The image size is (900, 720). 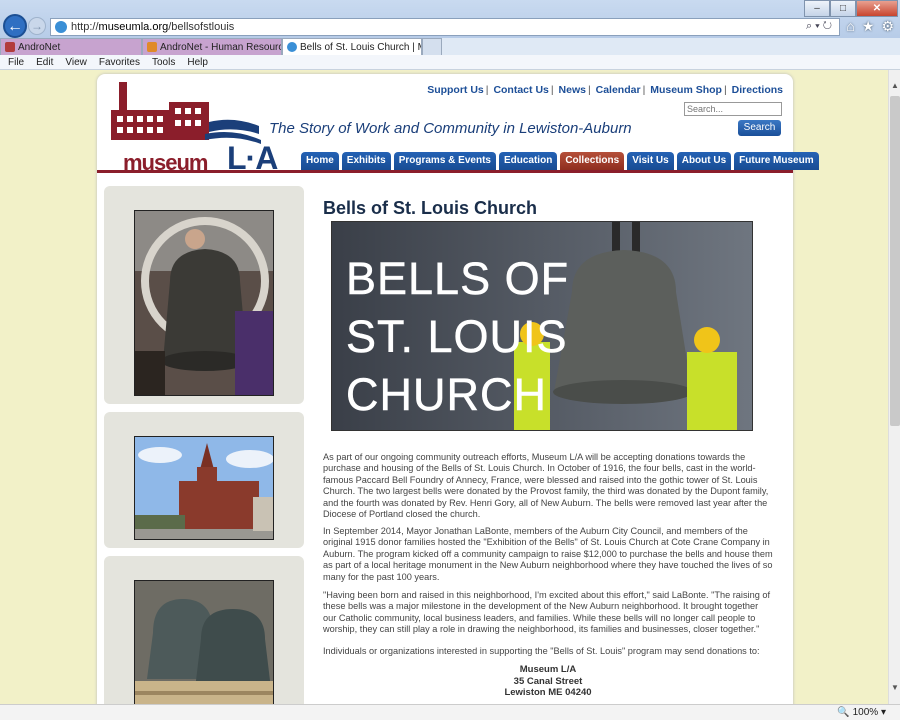 What do you see at coordinates (201, 27) in the screenshot?
I see `url-path: /bellsofstlouis` at bounding box center [201, 27].